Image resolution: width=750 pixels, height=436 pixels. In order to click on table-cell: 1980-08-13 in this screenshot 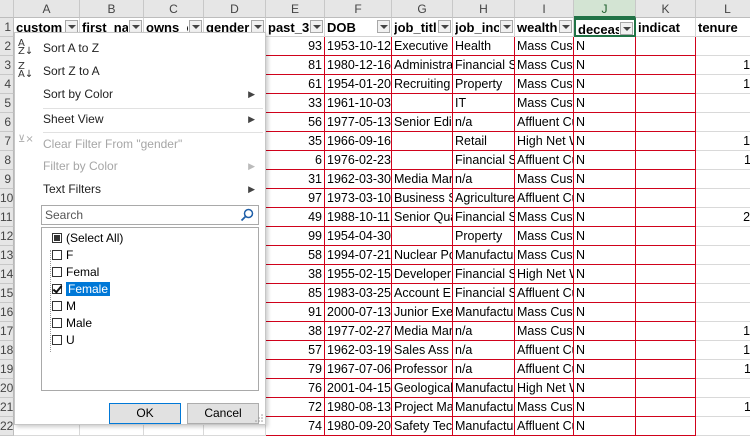, I will do `click(358, 407)`.